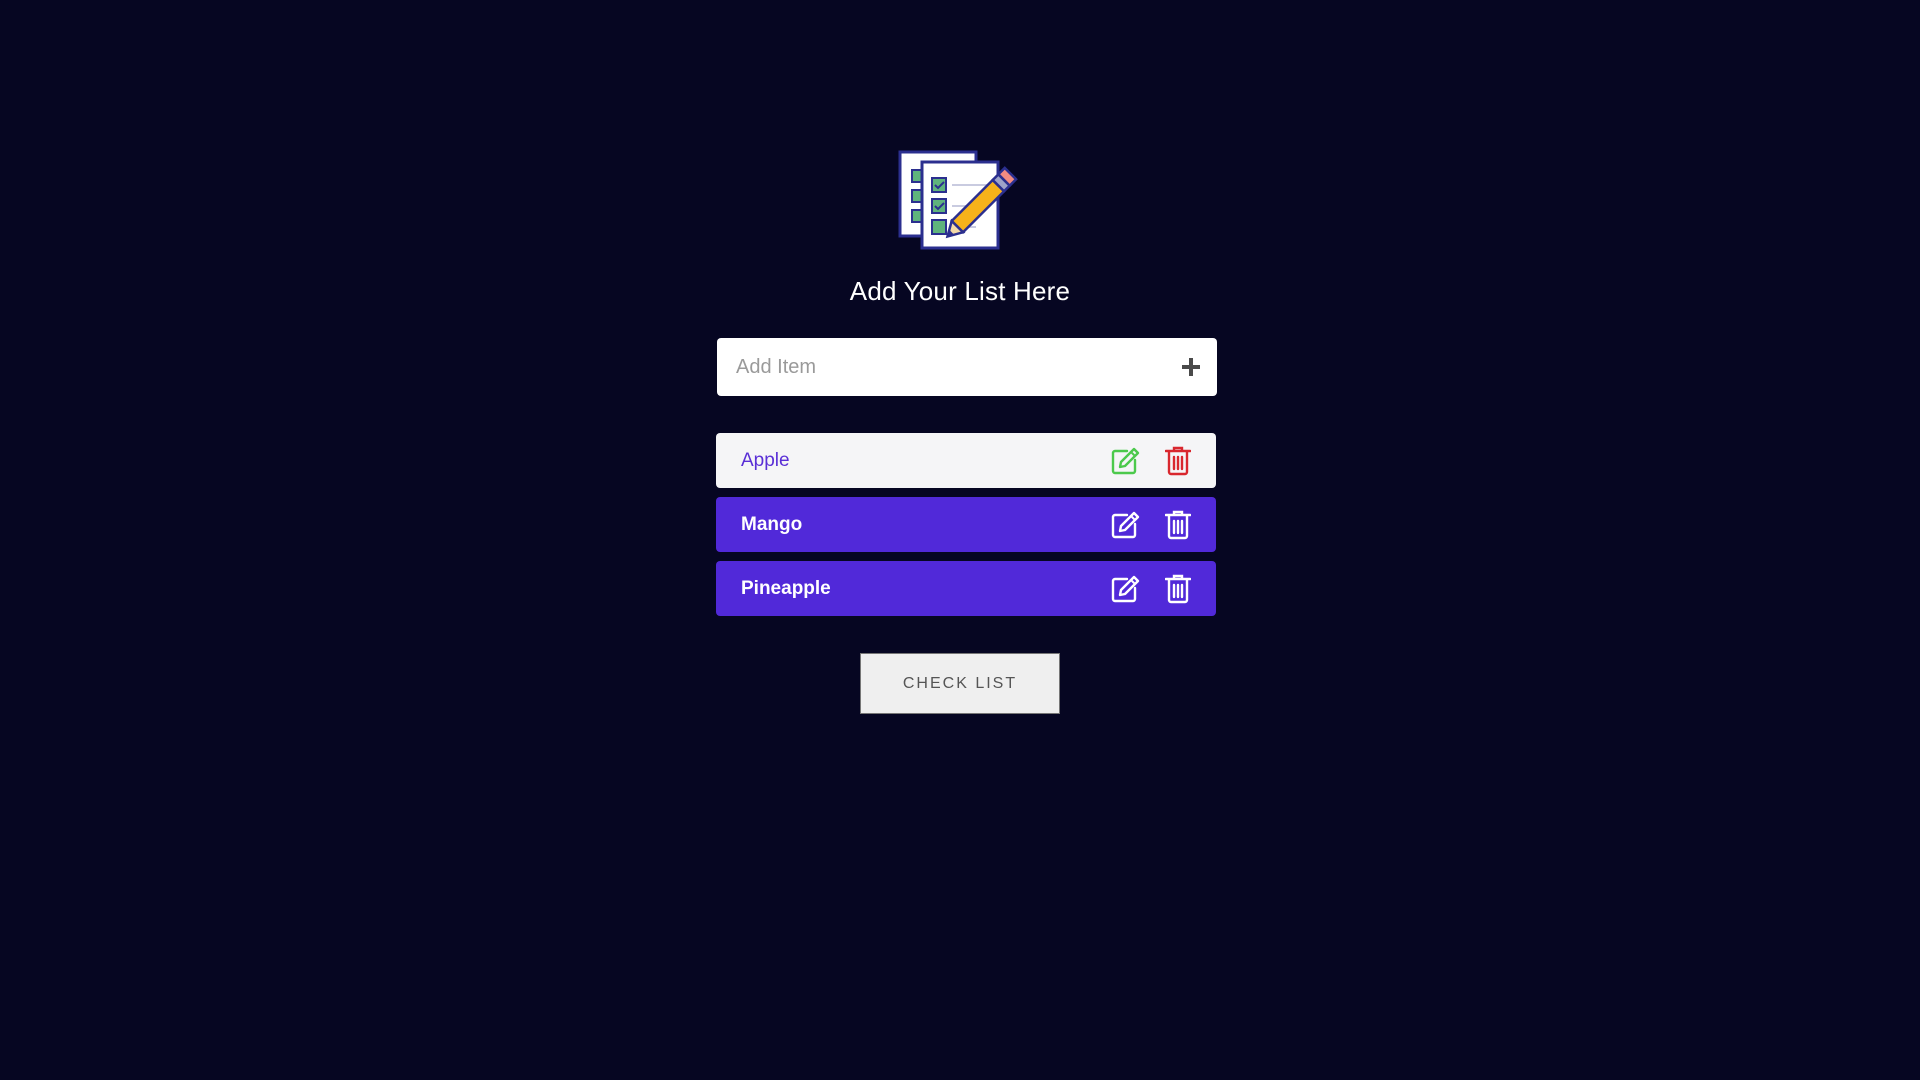 This screenshot has height=1080, width=1920. Describe the element at coordinates (960, 291) in the screenshot. I see `page-title: Add Your List Here` at that location.